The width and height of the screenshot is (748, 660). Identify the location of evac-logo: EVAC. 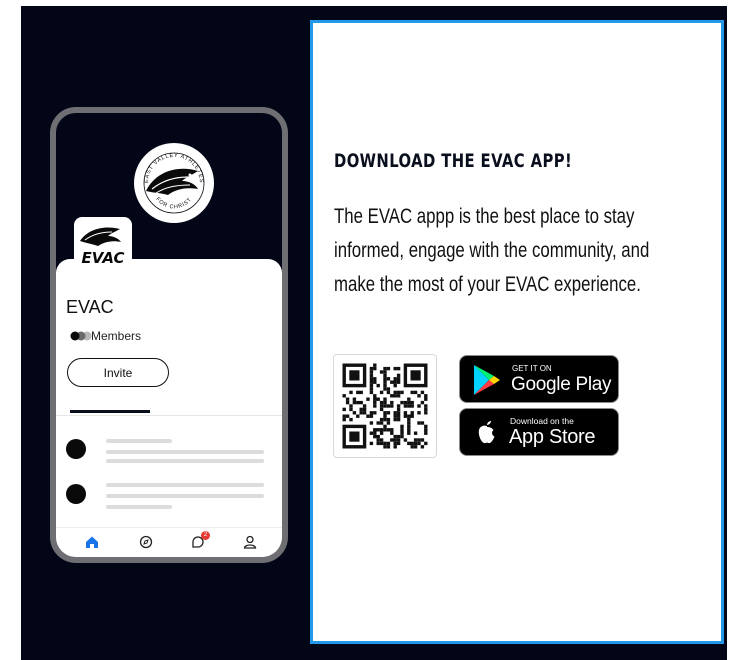
(103, 246).